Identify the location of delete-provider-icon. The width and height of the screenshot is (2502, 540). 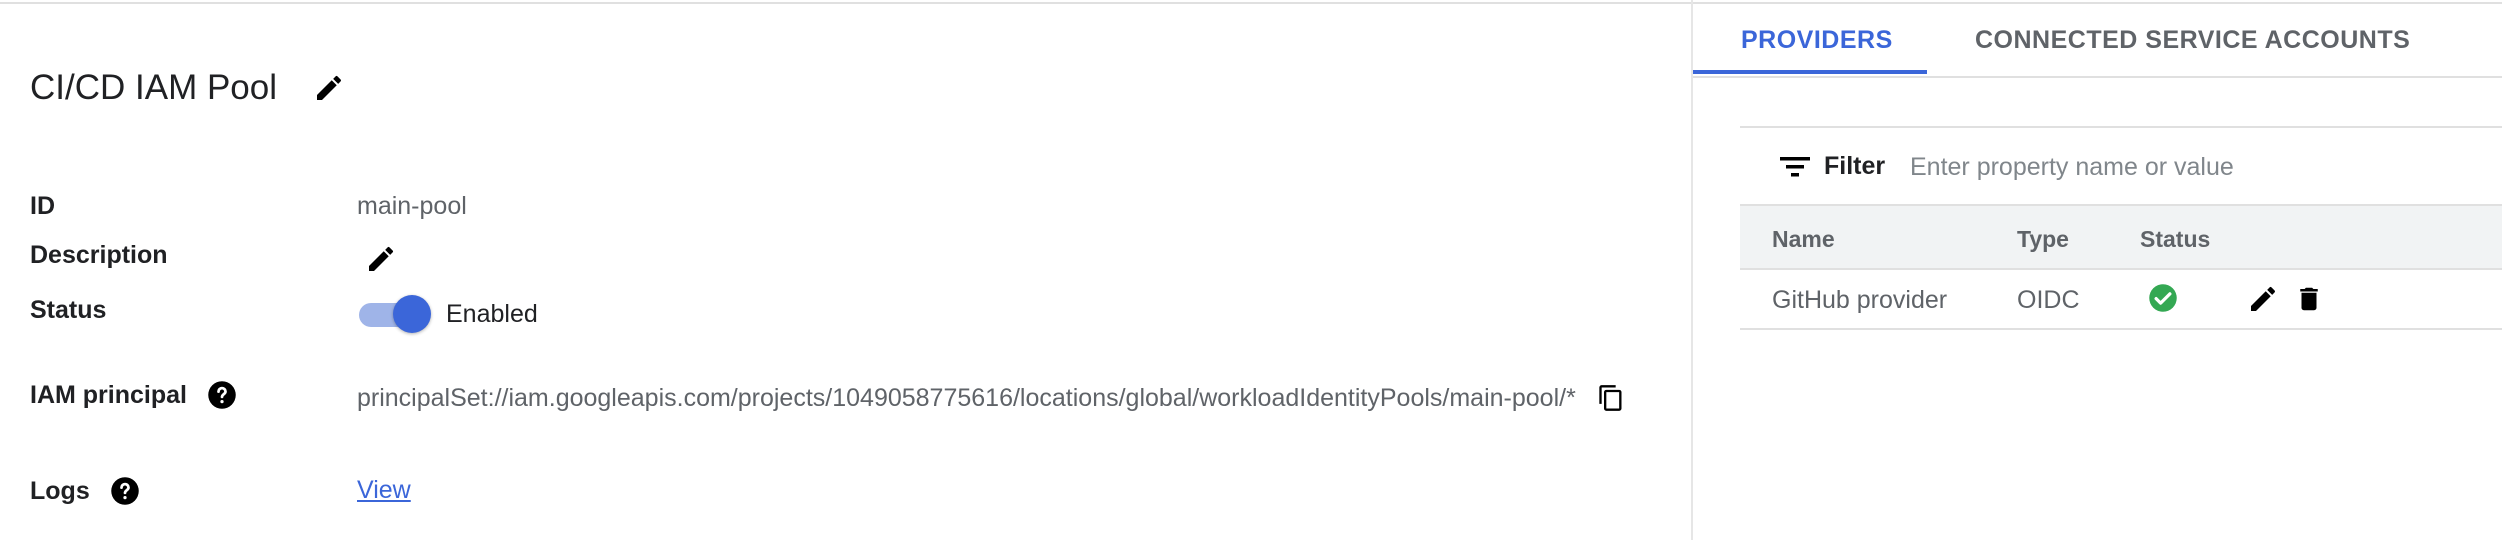
(2309, 299).